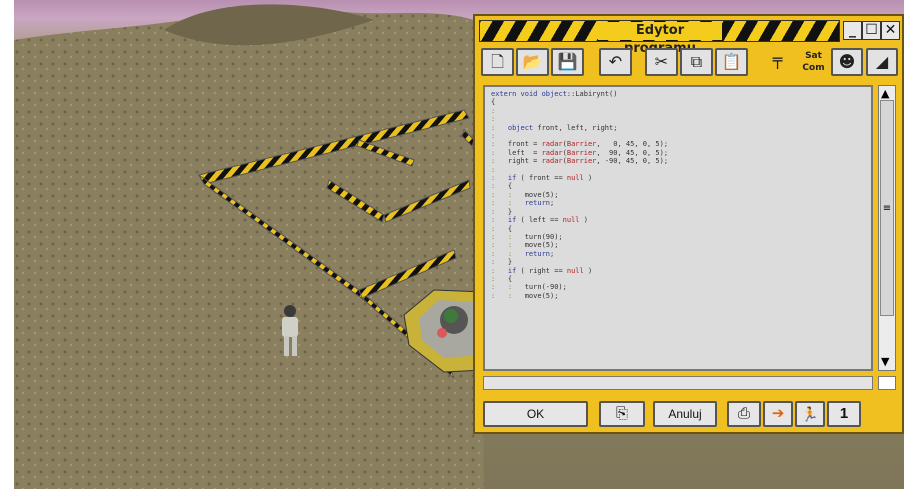  What do you see at coordinates (882, 62) in the screenshot?
I see `tank-icon: ◢` at bounding box center [882, 62].